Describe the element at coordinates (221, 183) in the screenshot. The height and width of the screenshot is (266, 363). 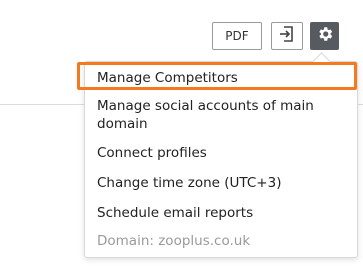
I see `menu-item-change-time-zone: Change time zone (UTC+3)` at that location.